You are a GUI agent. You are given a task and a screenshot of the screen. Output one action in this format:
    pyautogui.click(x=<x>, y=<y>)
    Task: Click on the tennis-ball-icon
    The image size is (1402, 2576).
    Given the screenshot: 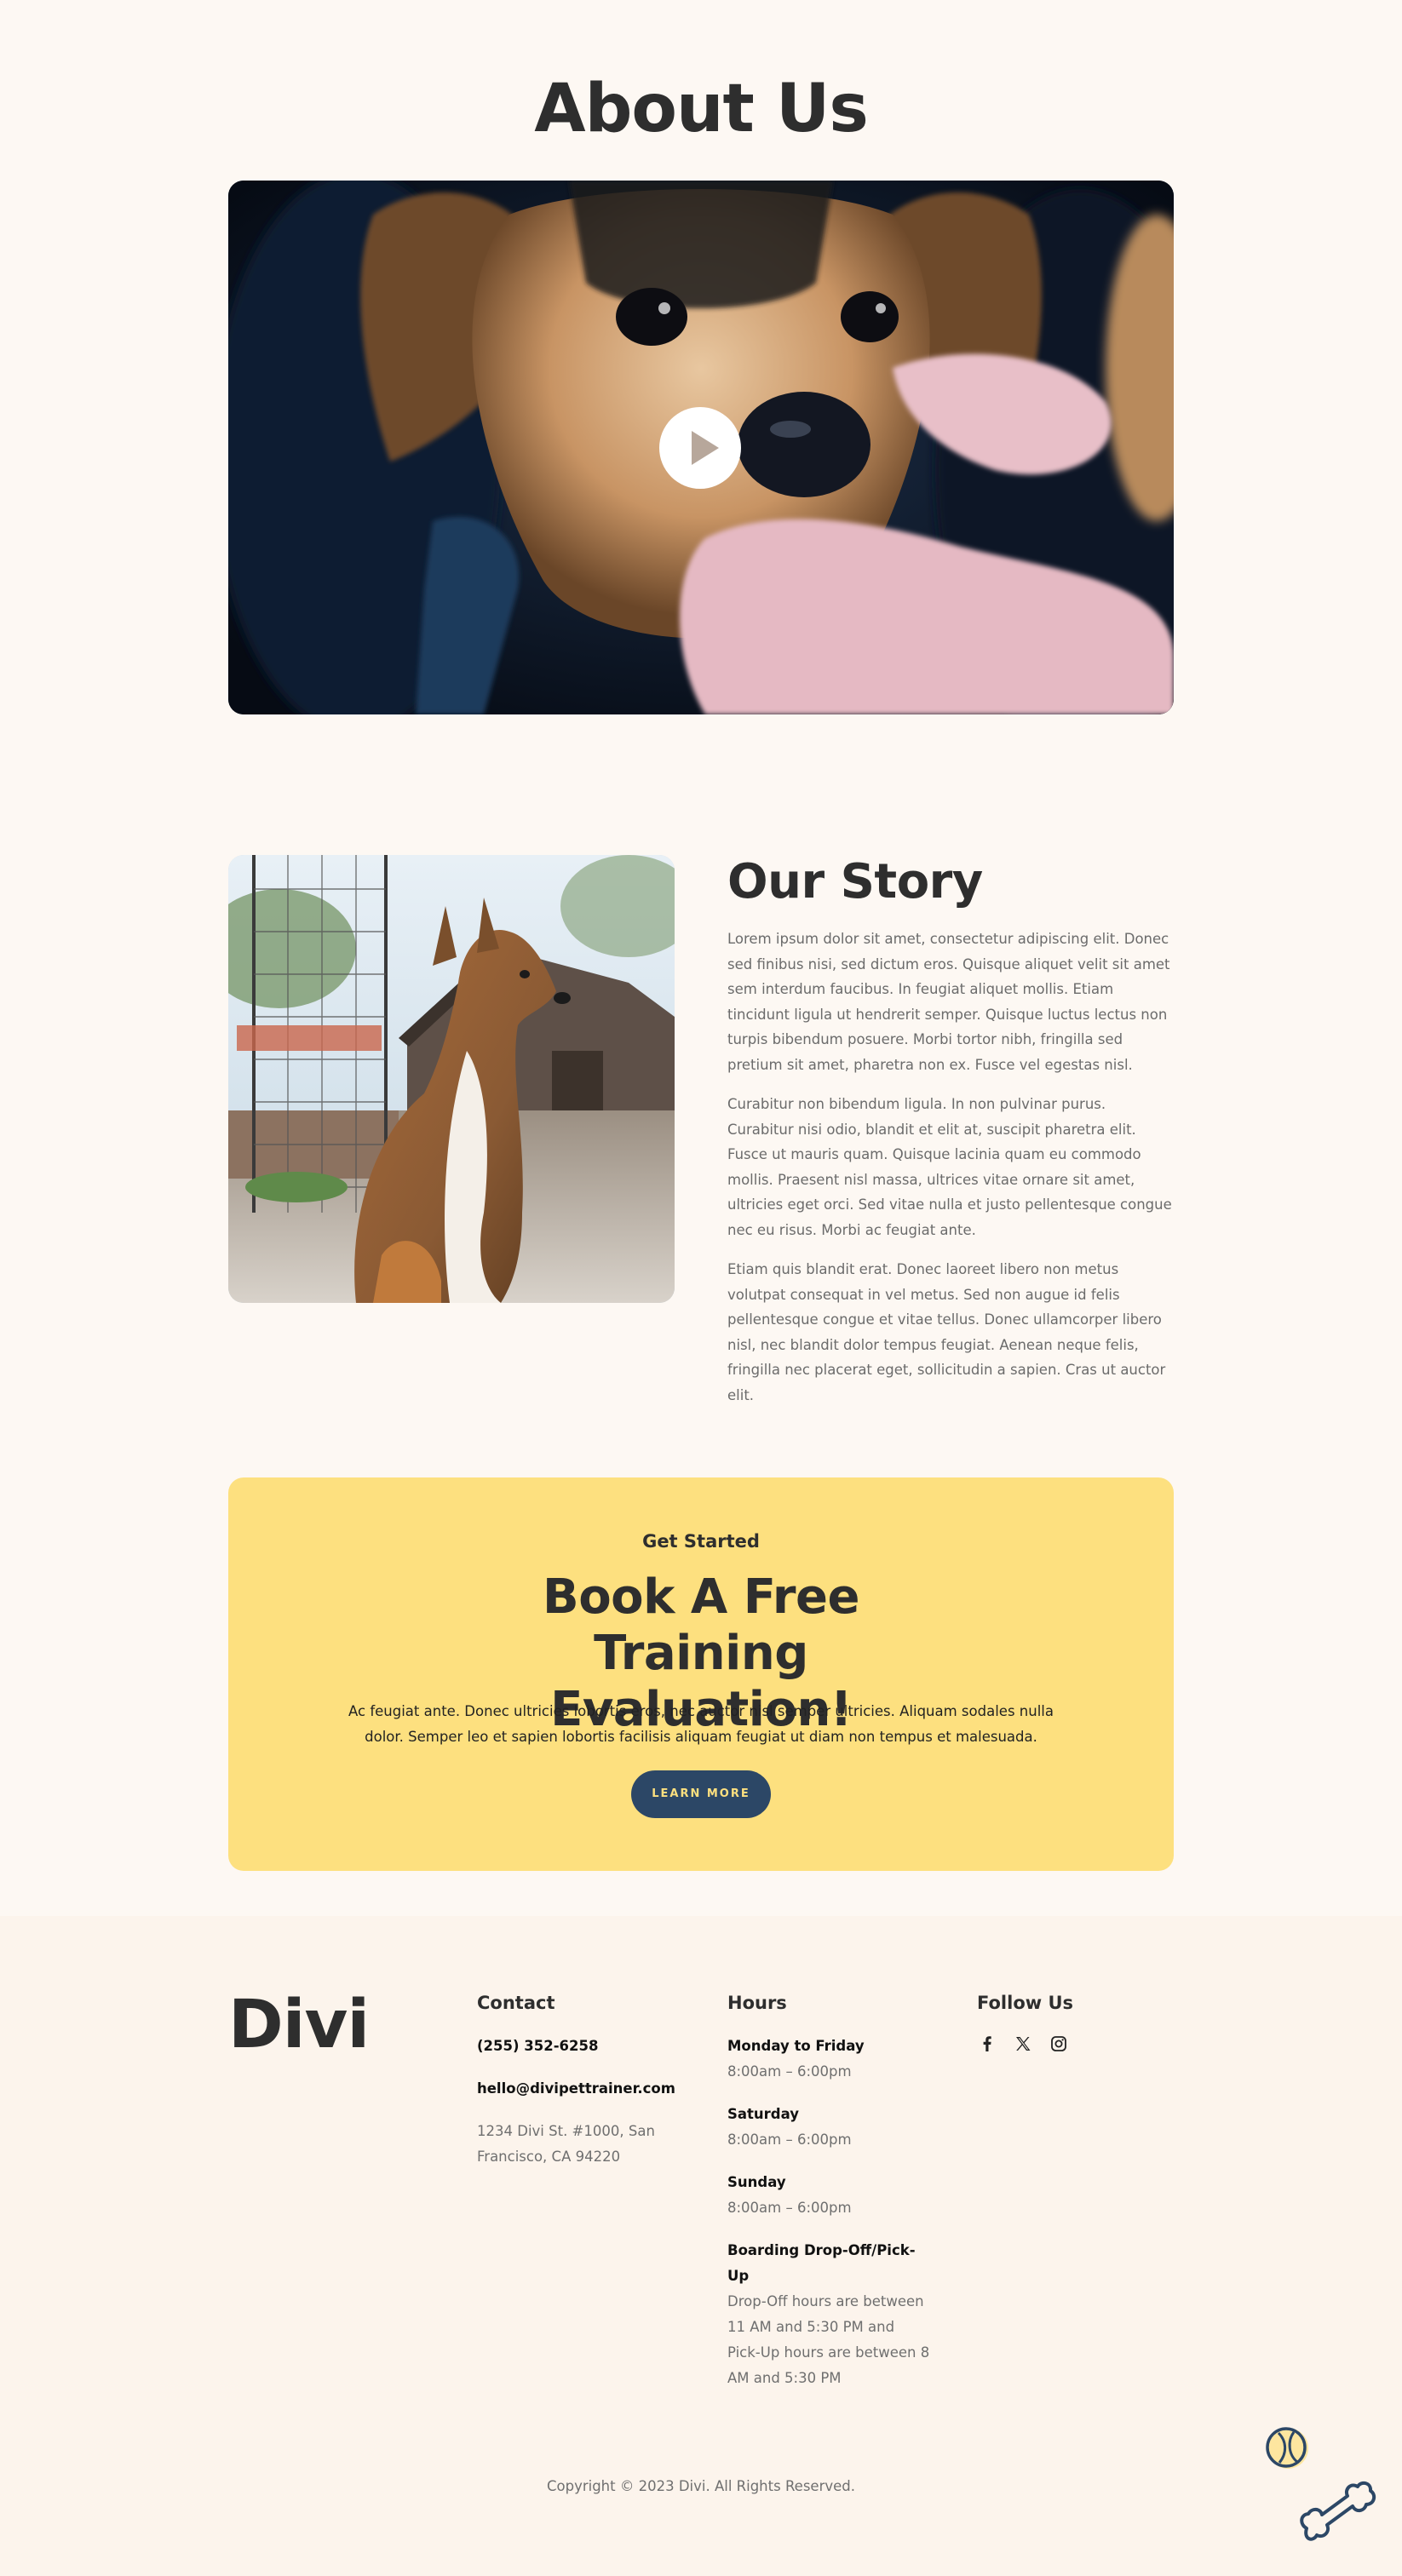 What is the action you would take?
    pyautogui.click(x=1287, y=2448)
    